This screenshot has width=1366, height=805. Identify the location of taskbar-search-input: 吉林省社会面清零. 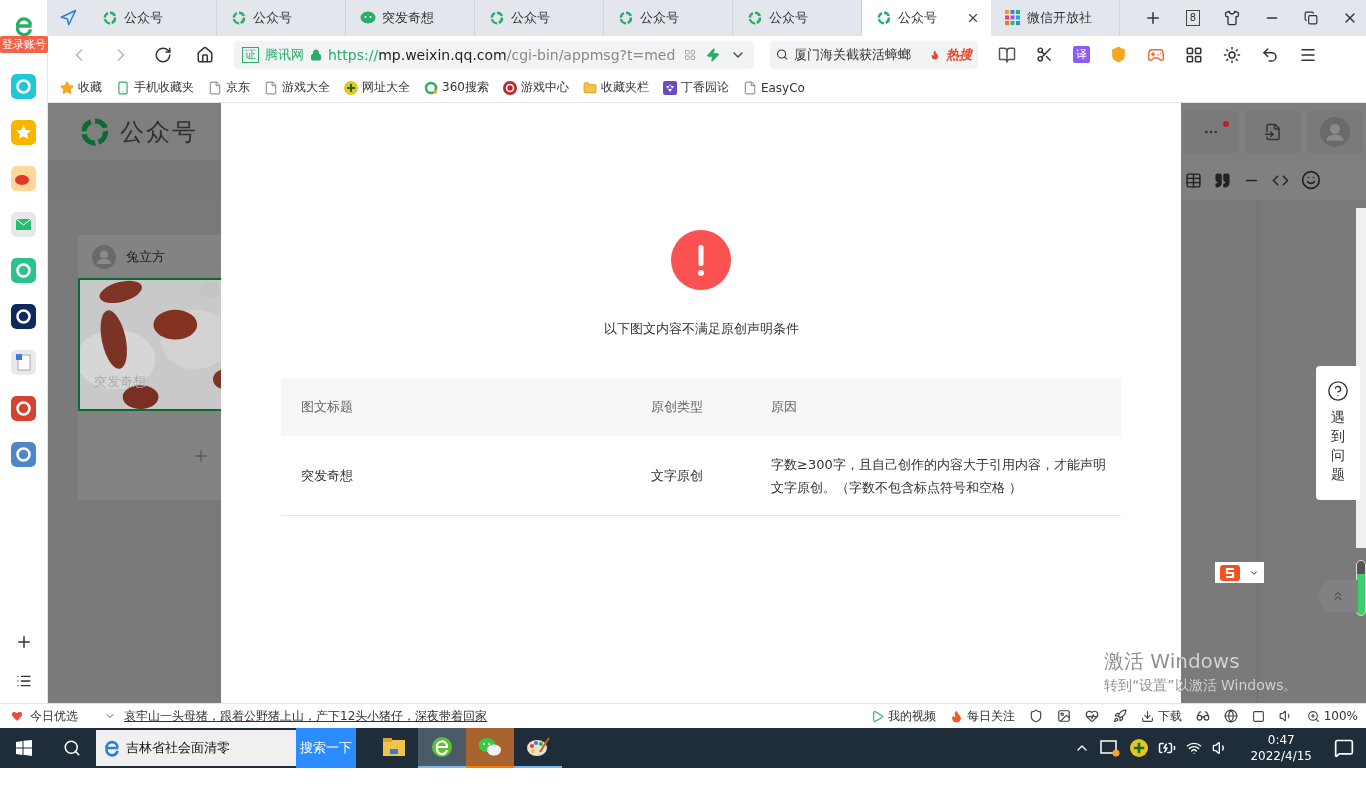
(181, 748).